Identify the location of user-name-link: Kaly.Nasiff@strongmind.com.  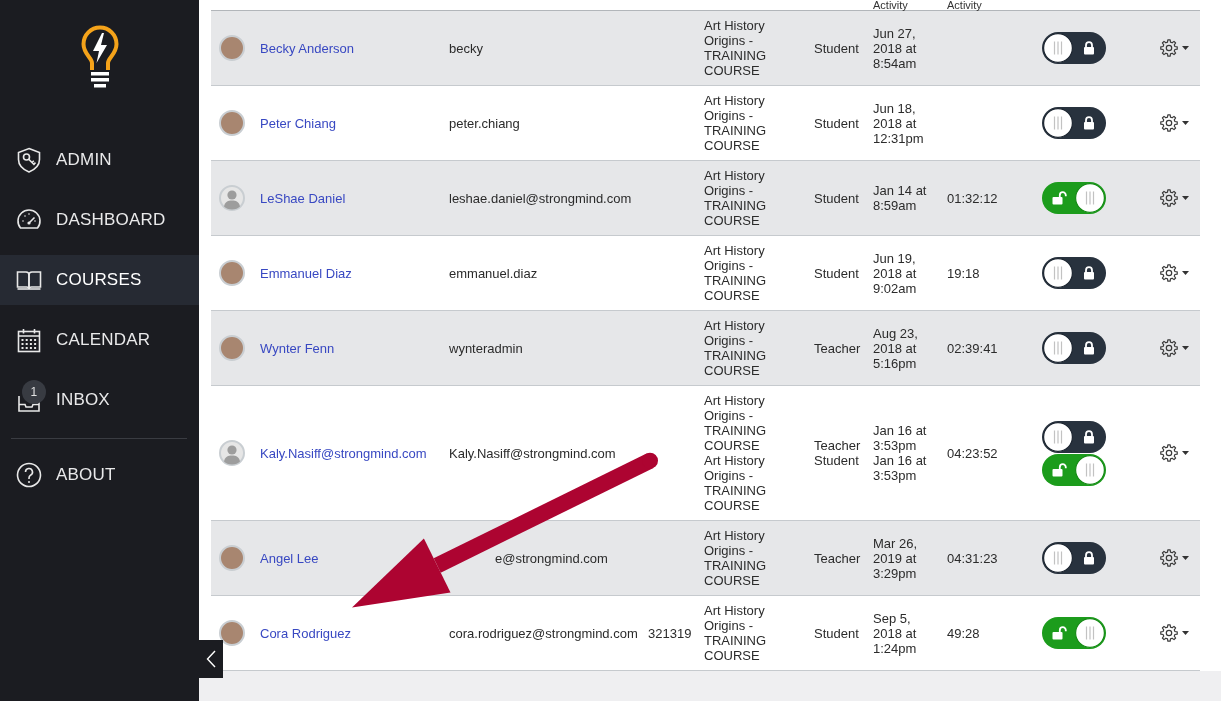
(343, 453).